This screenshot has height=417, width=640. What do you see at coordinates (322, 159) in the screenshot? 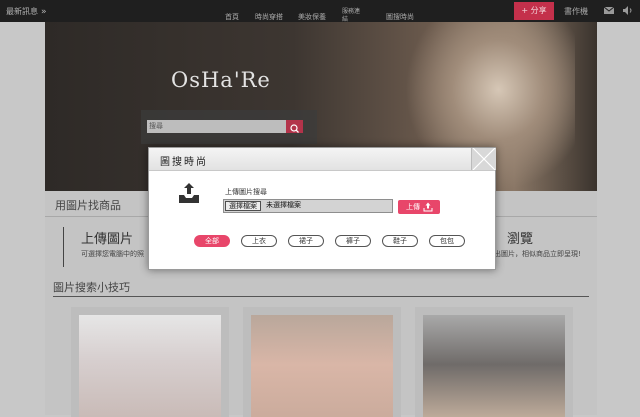
I see `dialog-titlebar: 圖搜時尚` at bounding box center [322, 159].